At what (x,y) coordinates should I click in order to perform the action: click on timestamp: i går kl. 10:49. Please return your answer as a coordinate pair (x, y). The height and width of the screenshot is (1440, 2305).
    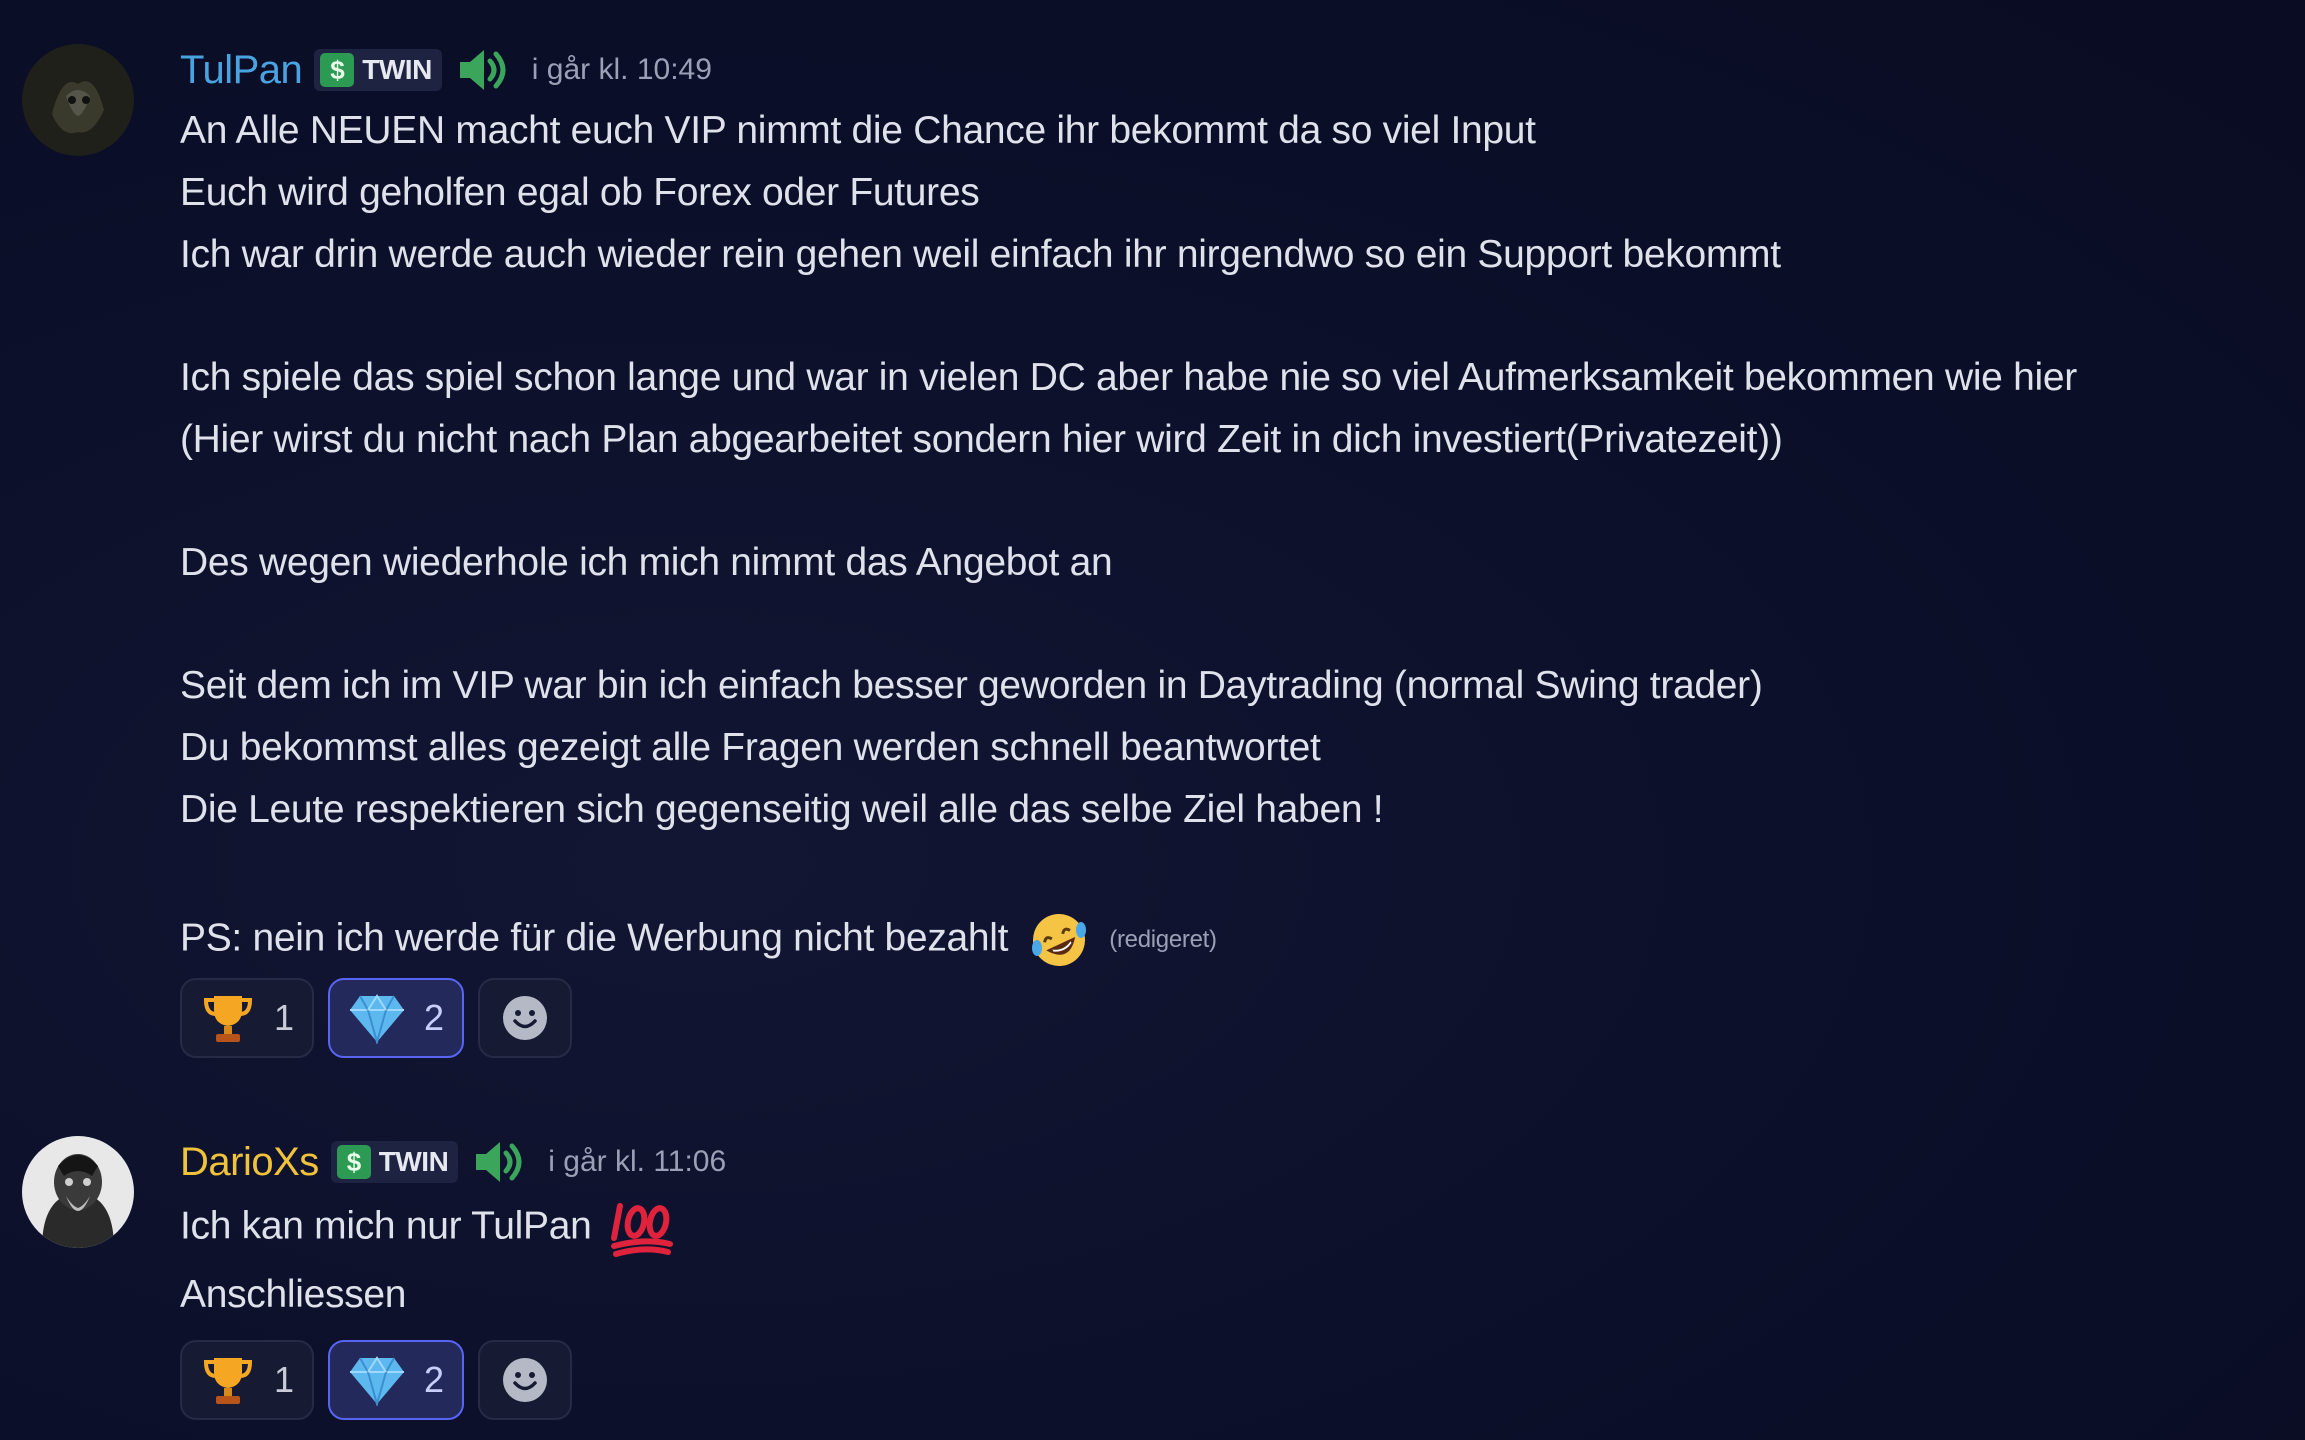
    Looking at the image, I should click on (621, 69).